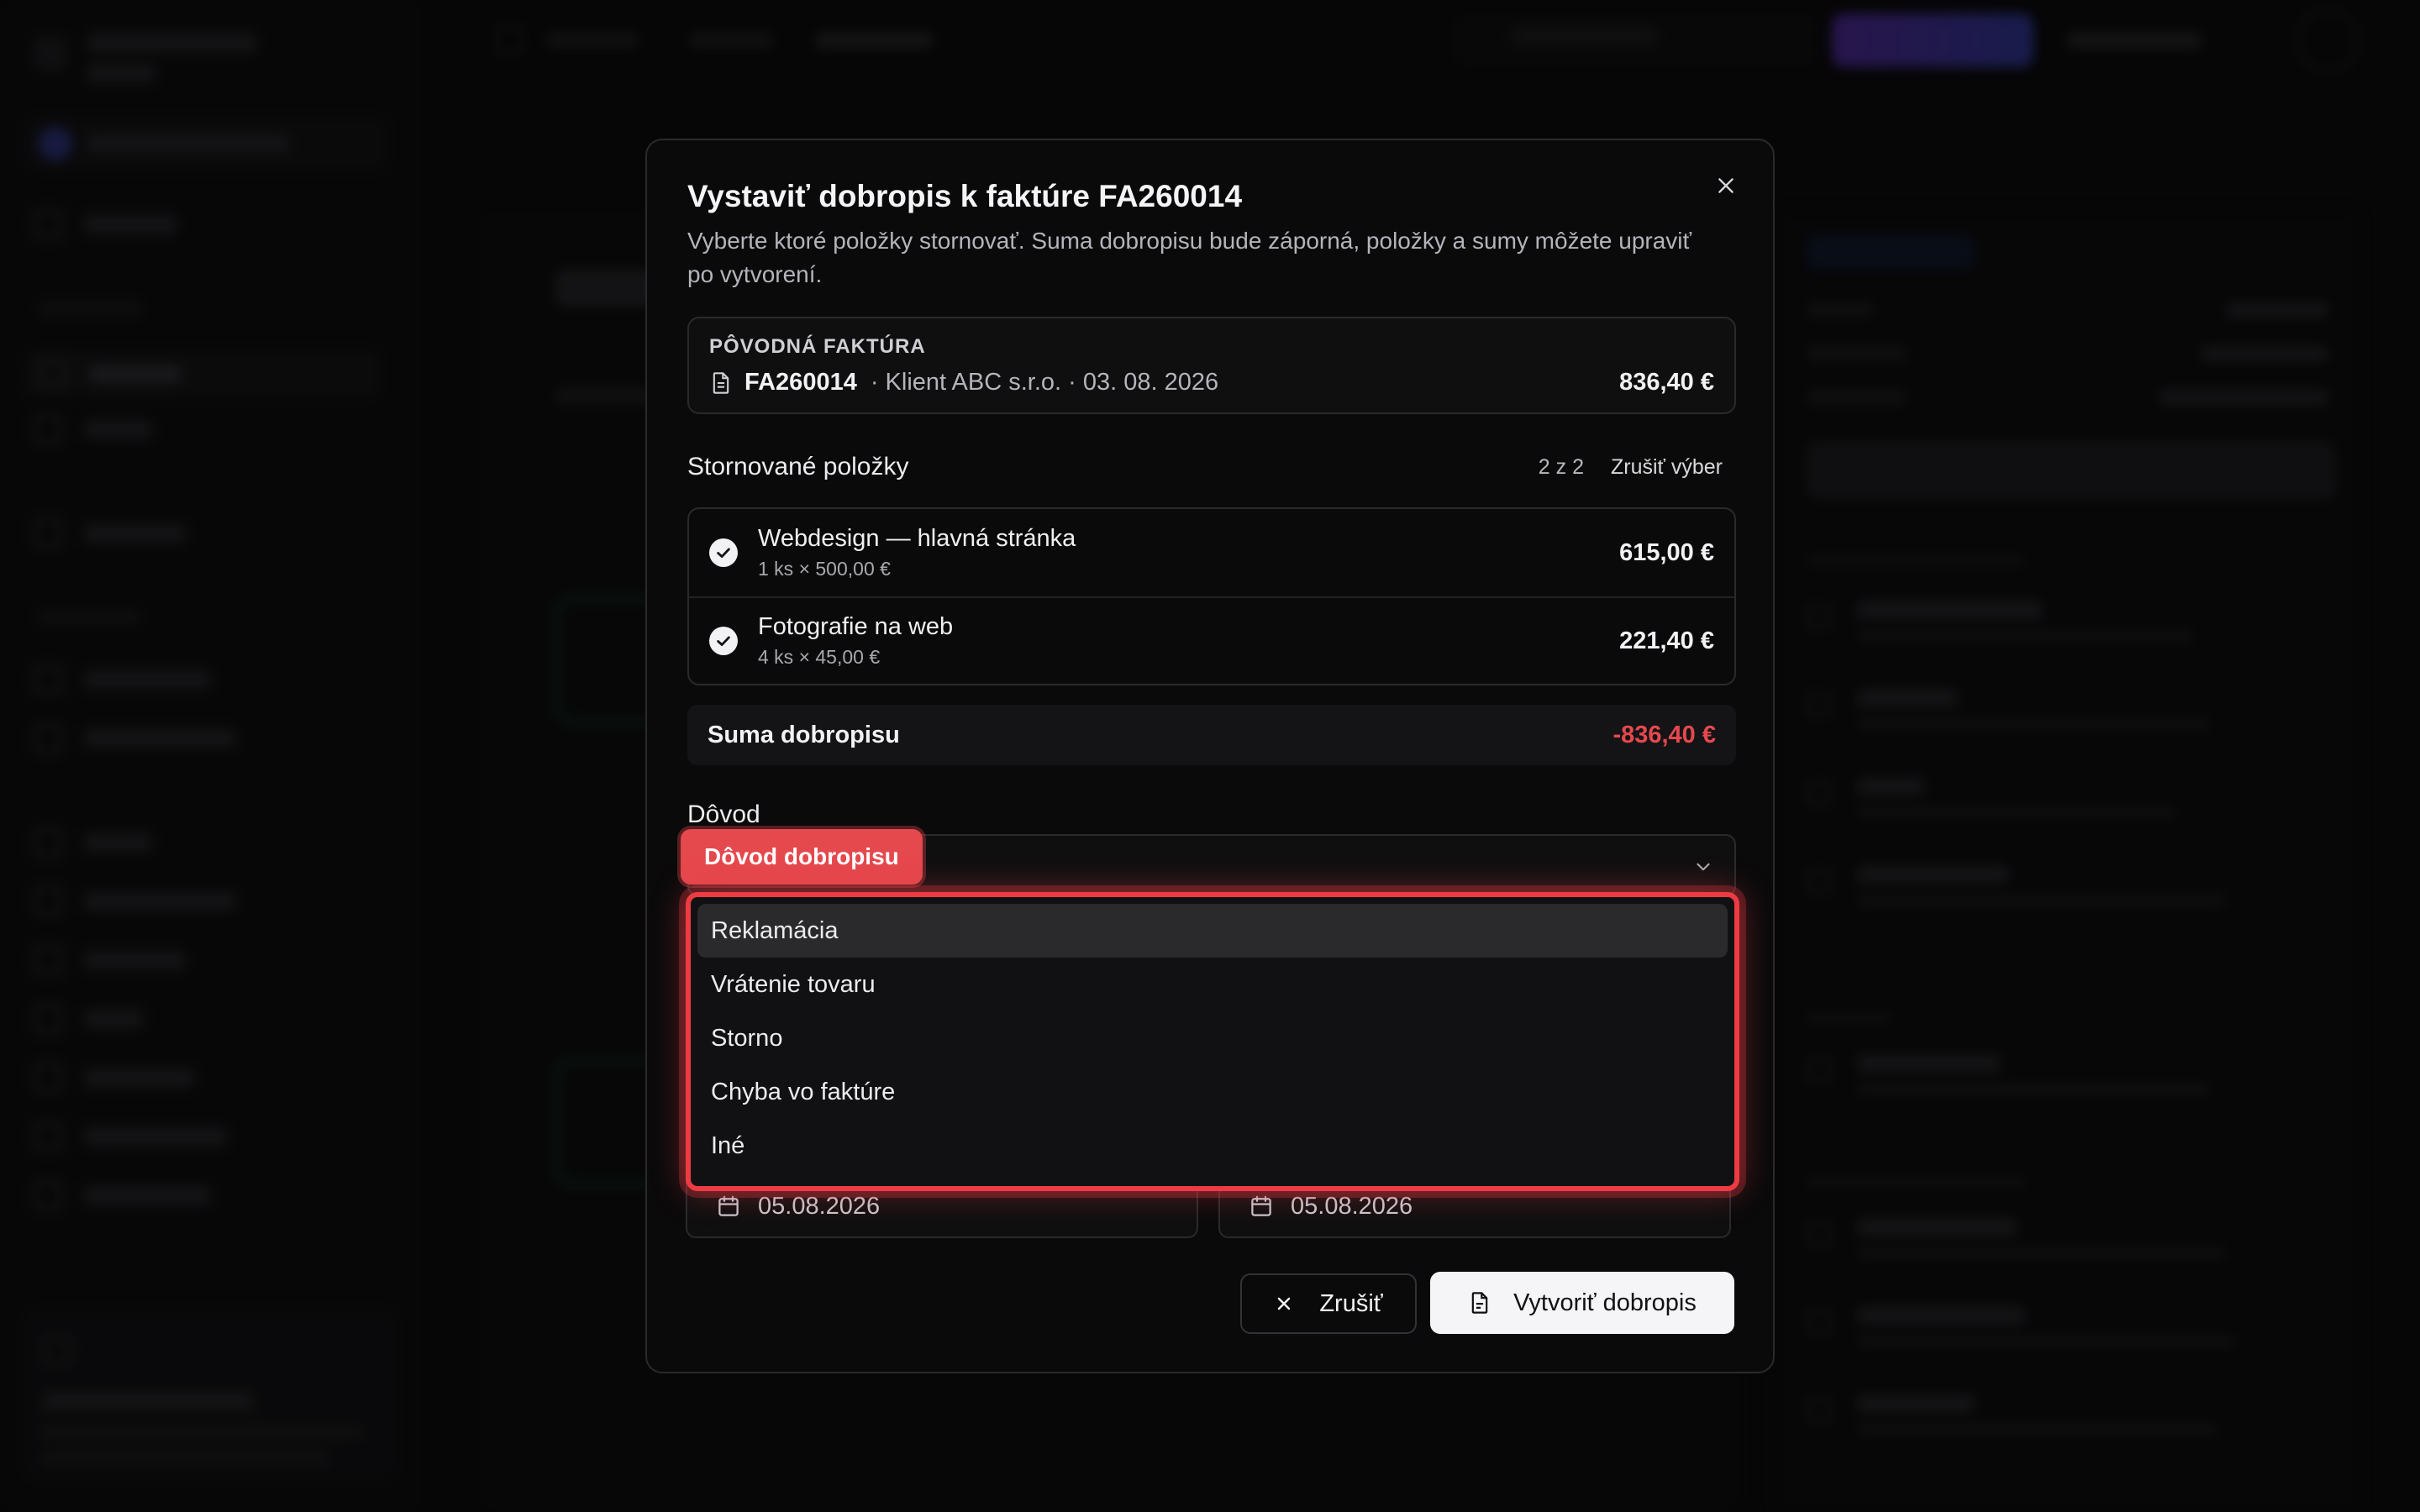  Describe the element at coordinates (1666, 640) in the screenshot. I see `item-amount: 221,40 €` at that location.